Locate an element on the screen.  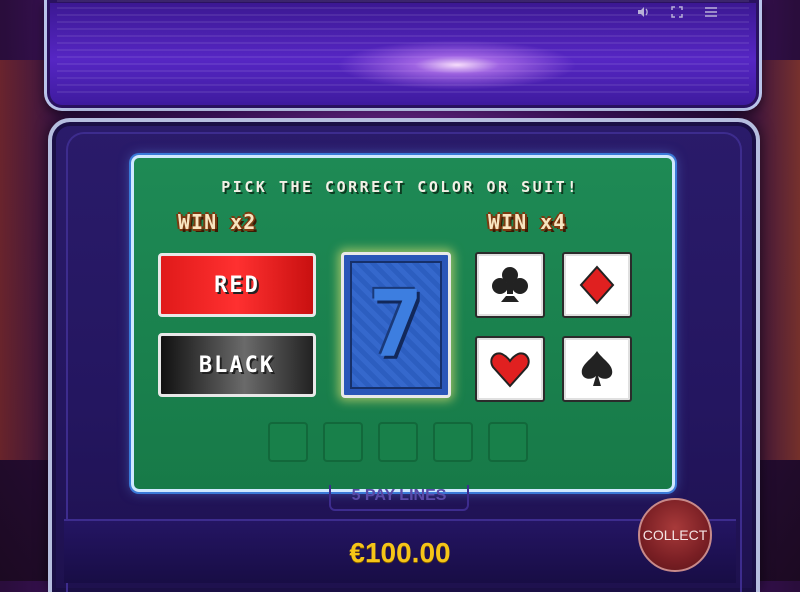
heart-suit-button is located at coordinates (510, 369).